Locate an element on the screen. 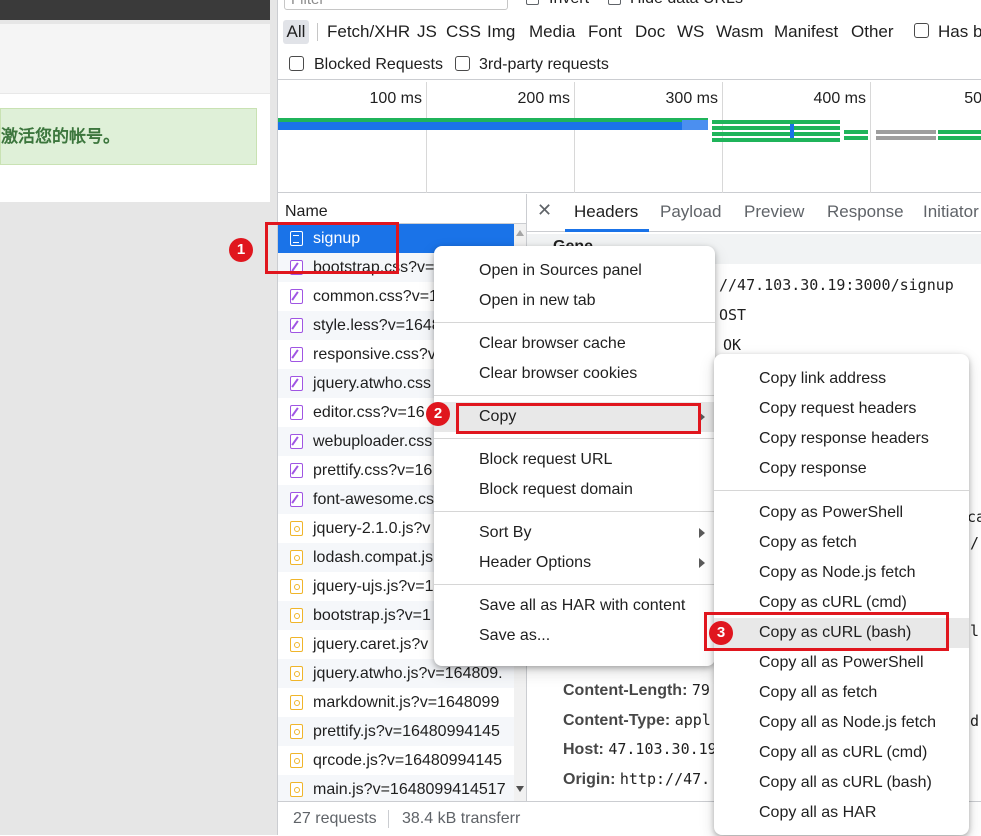  menu-item-header-options: Header Options is located at coordinates (574, 563).